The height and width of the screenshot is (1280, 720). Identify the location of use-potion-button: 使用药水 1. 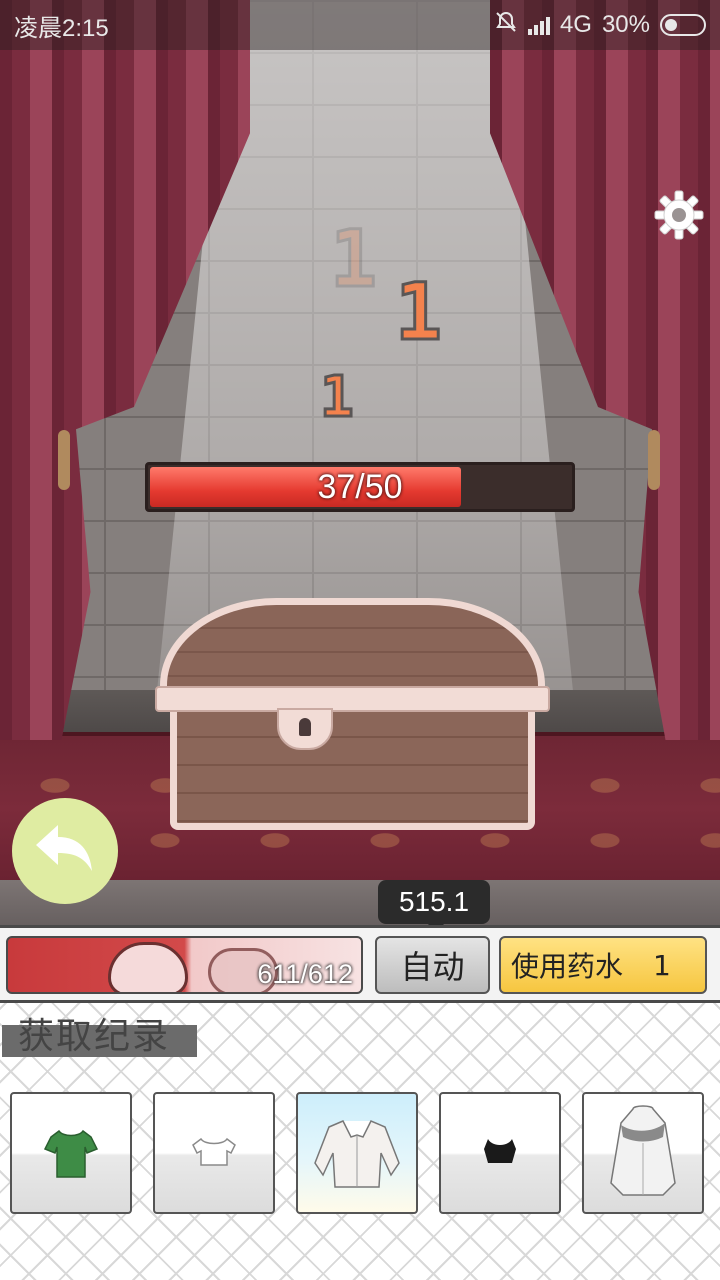
(603, 965).